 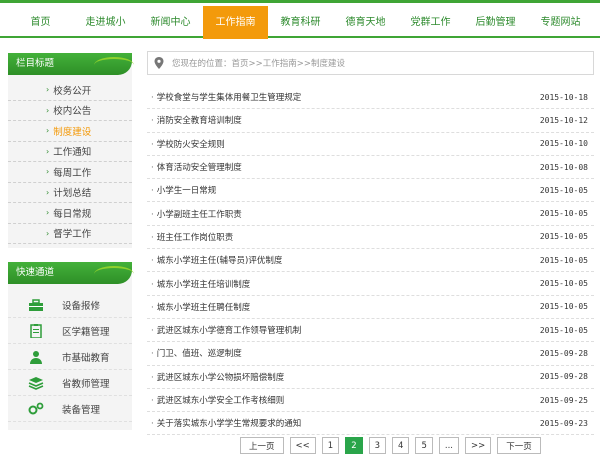 I want to click on article-date: 2015-10-18, so click(x=563, y=97).